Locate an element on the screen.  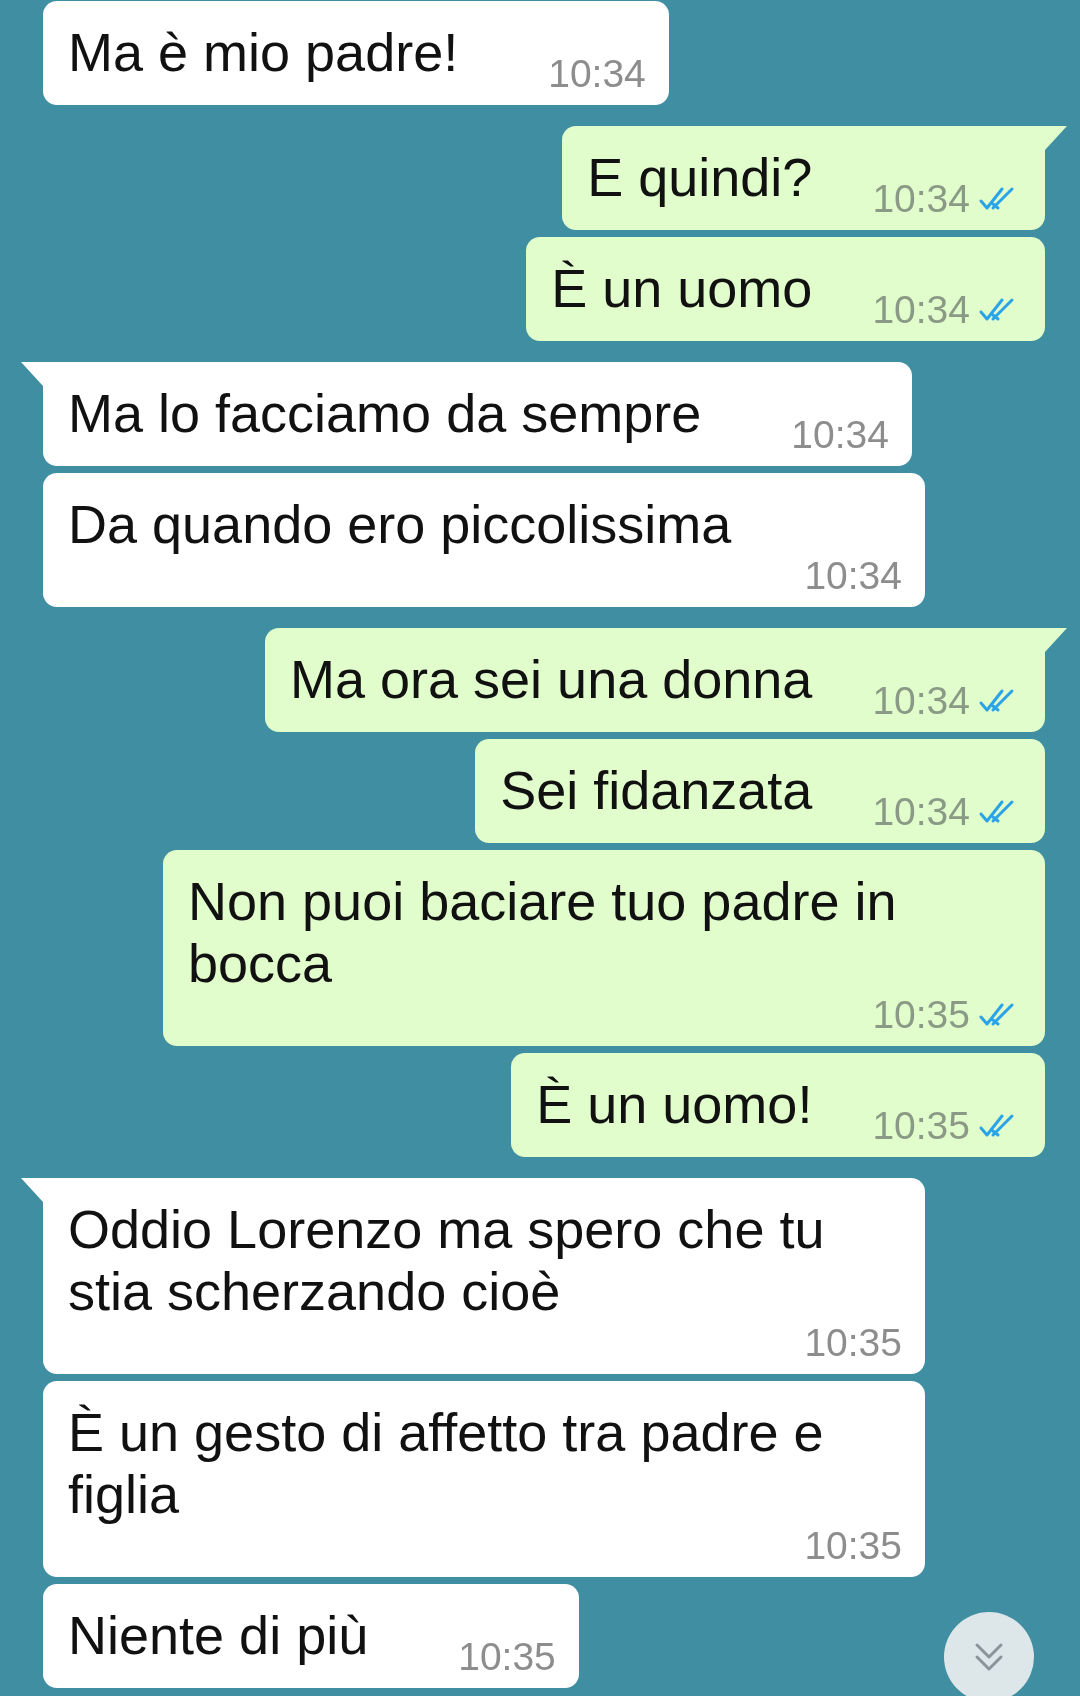
message-text: È un uomo! is located at coordinates (674, 1104).